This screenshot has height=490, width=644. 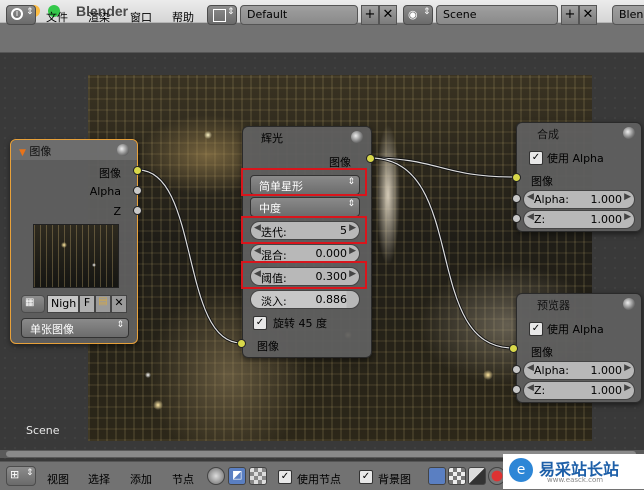 What do you see at coordinates (258, 476) in the screenshot?
I see `texture-nodes-button` at bounding box center [258, 476].